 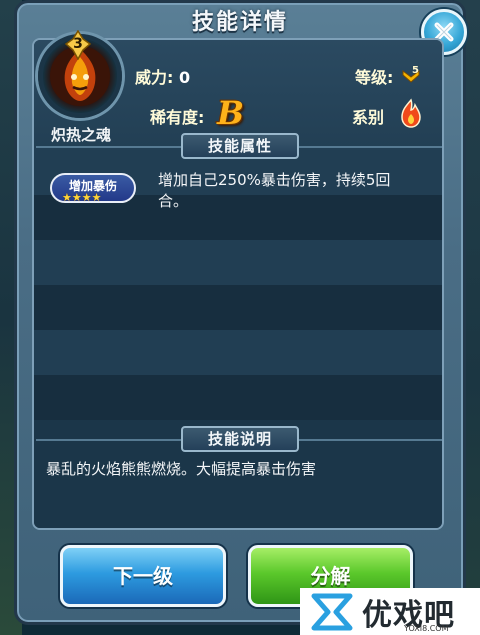 I want to click on element-stat: 系别, so click(x=368, y=116).